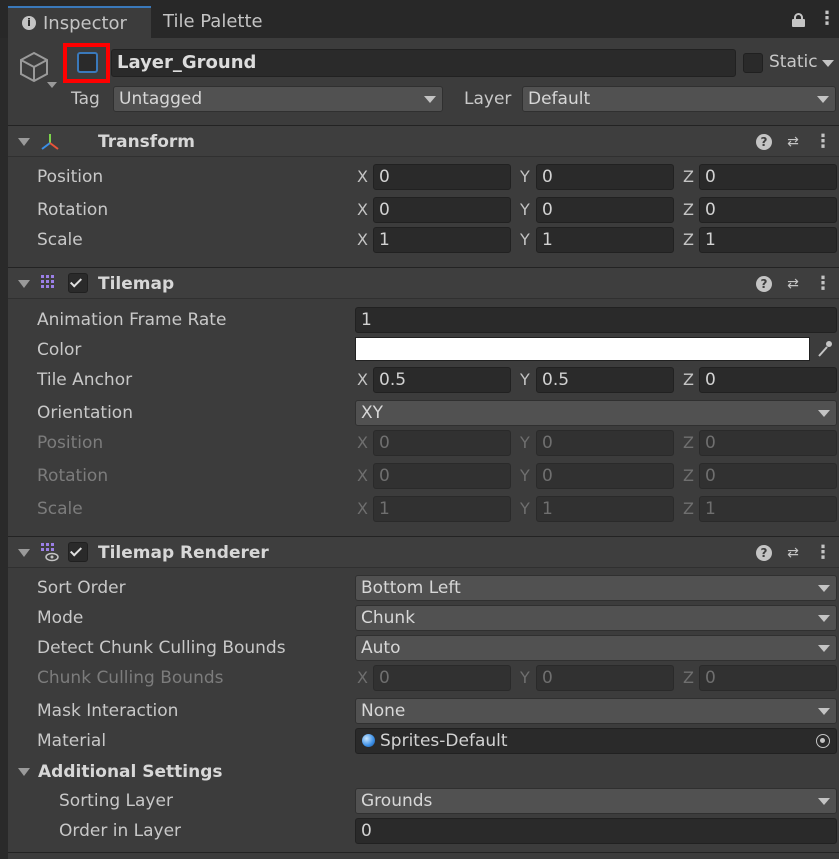  Describe the element at coordinates (605, 210) in the screenshot. I see `transform-rotation-y: 0` at that location.